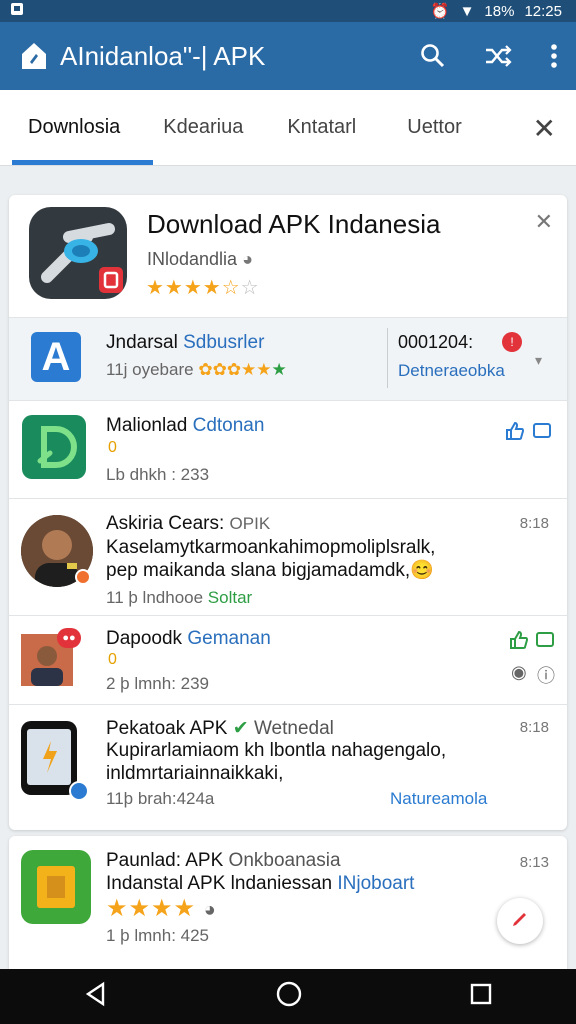  I want to click on item-action-link: Detneraeobka, so click(451, 371).